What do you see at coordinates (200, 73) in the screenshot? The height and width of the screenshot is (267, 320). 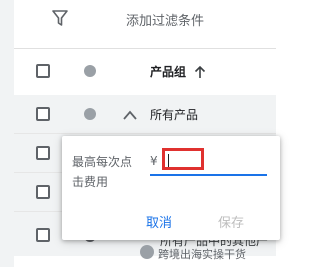 I see `arrow-up-icon` at bounding box center [200, 73].